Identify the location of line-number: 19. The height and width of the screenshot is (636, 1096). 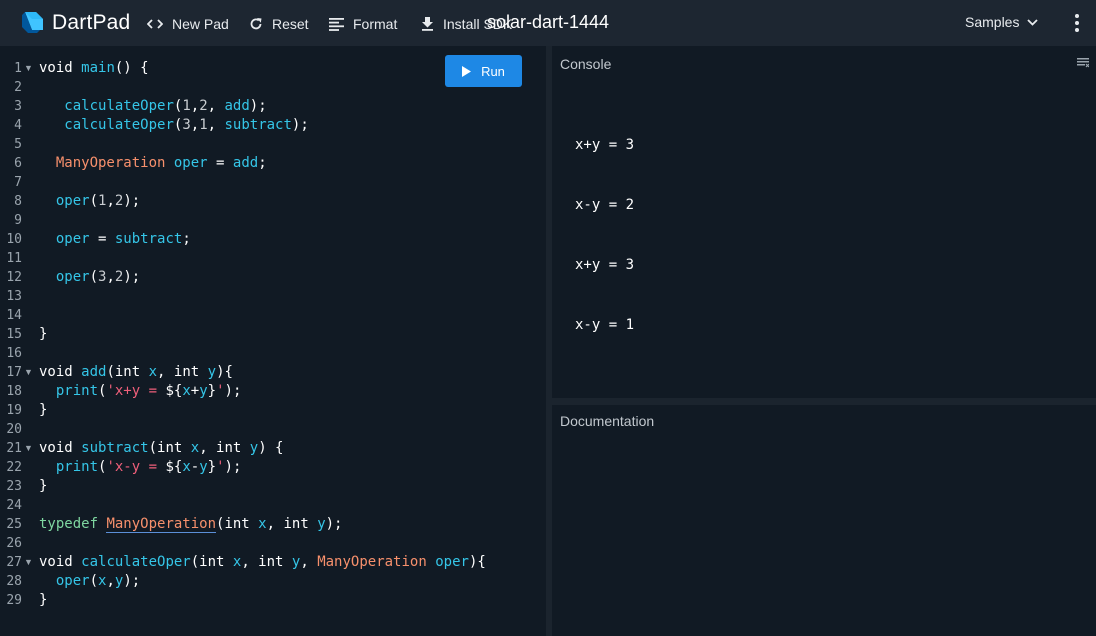
(14, 410).